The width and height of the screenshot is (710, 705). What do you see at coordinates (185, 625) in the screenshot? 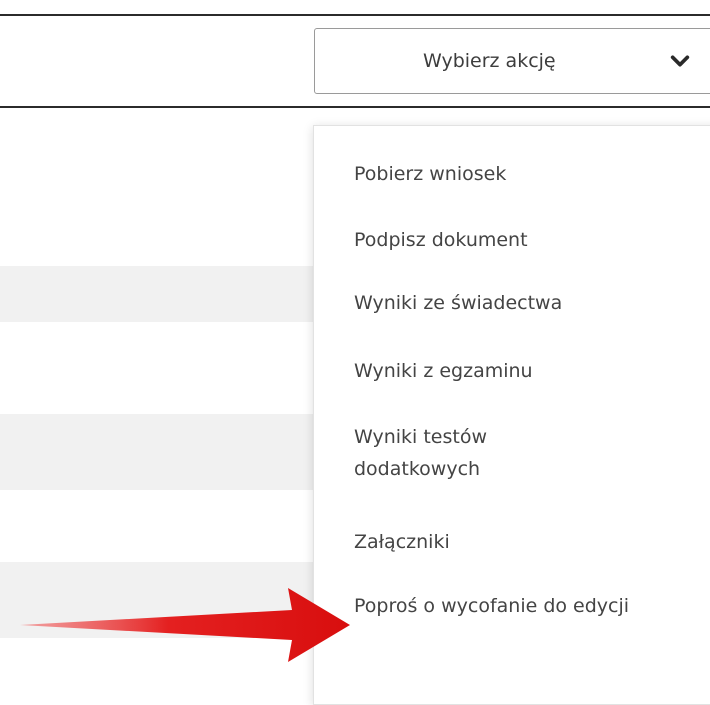
I see `red-arrow-icon` at bounding box center [185, 625].